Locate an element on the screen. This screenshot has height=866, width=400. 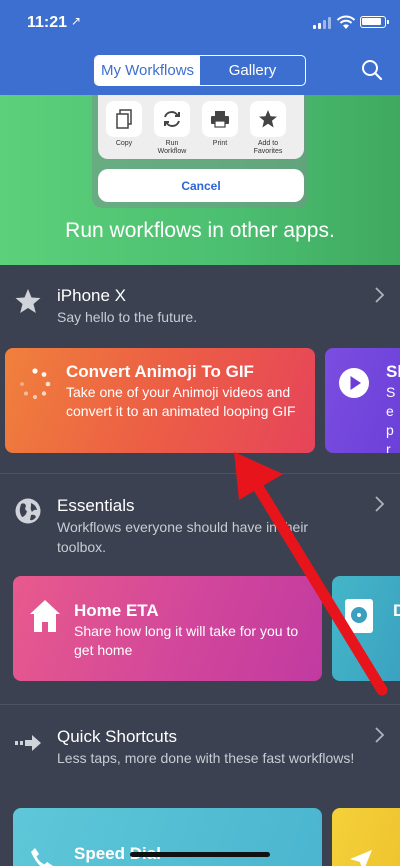
home-icon is located at coordinates (45, 616).